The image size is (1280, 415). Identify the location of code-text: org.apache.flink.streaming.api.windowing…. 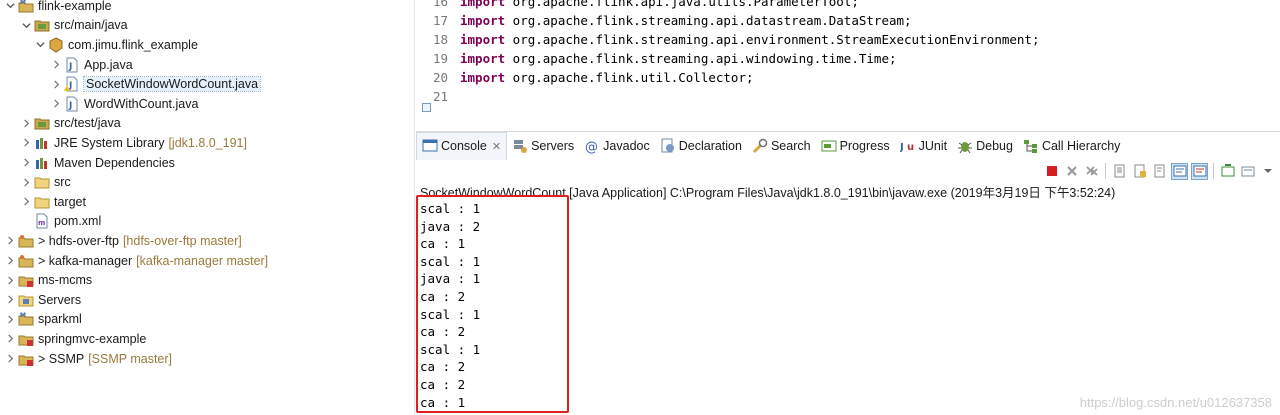
(701, 58).